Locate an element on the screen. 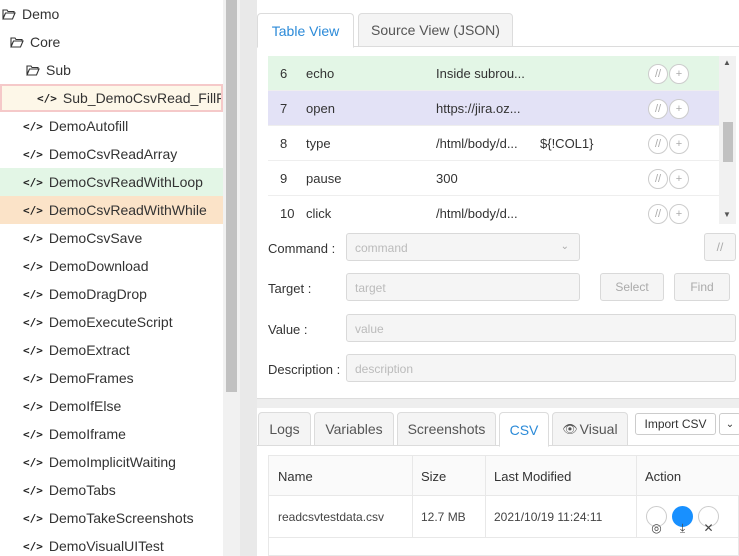 Image resolution: width=739 pixels, height=556 pixels. scroll-up-icon: ▲ is located at coordinates (727, 62).